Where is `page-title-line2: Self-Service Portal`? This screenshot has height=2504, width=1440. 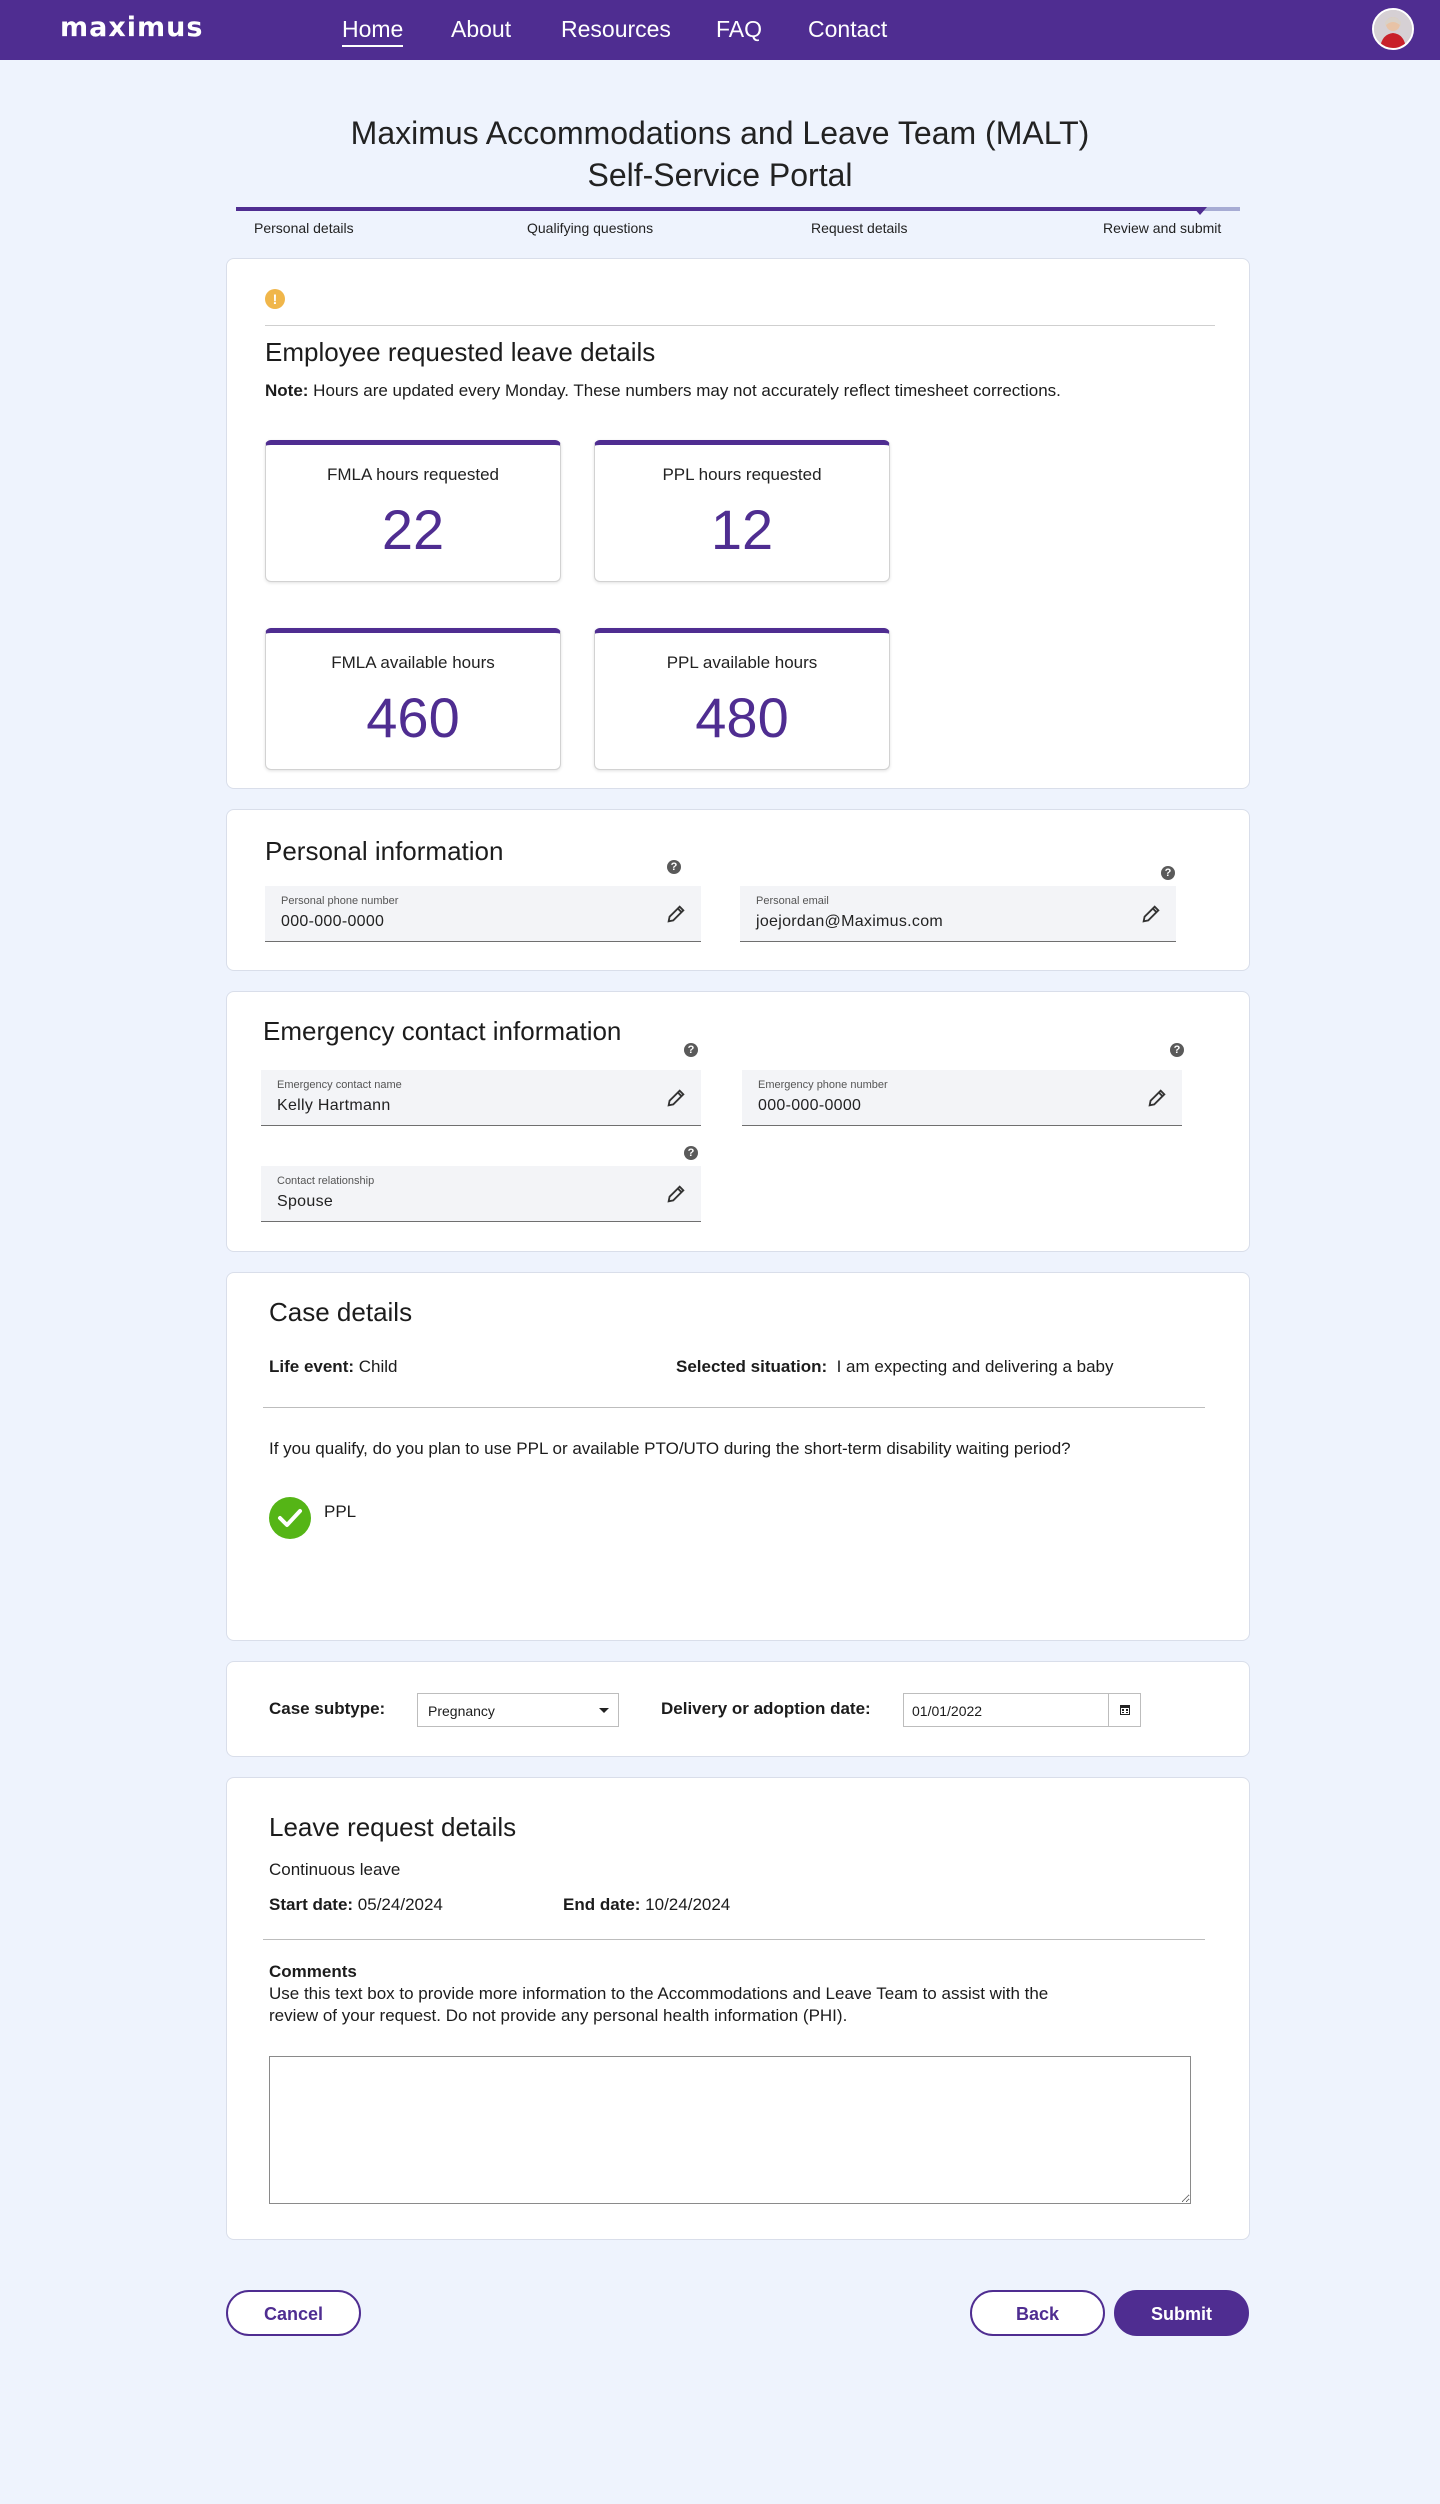 page-title-line2: Self-Service Portal is located at coordinates (720, 175).